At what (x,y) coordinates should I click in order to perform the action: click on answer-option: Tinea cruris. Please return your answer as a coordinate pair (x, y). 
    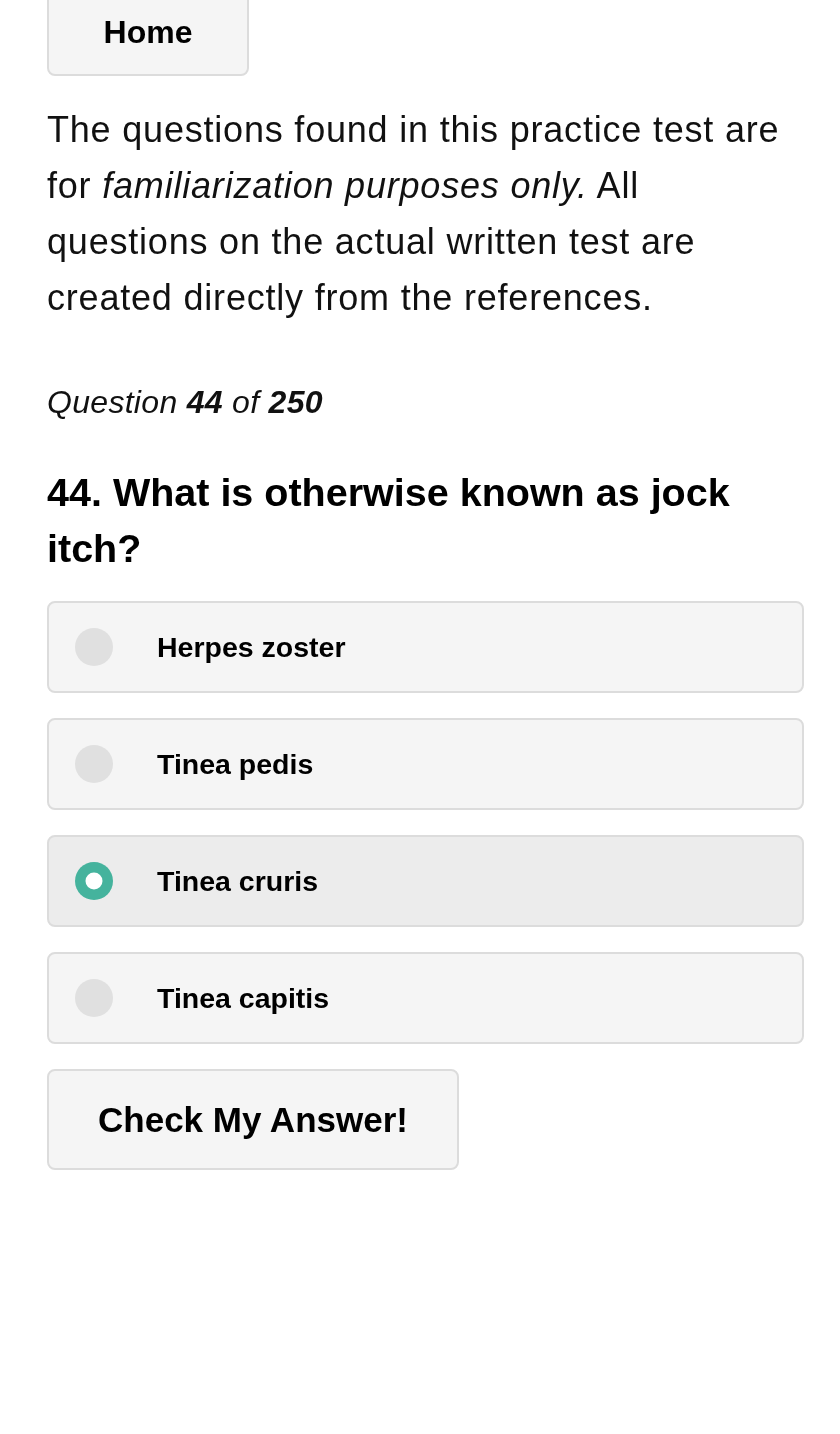
    Looking at the image, I should click on (425, 881).